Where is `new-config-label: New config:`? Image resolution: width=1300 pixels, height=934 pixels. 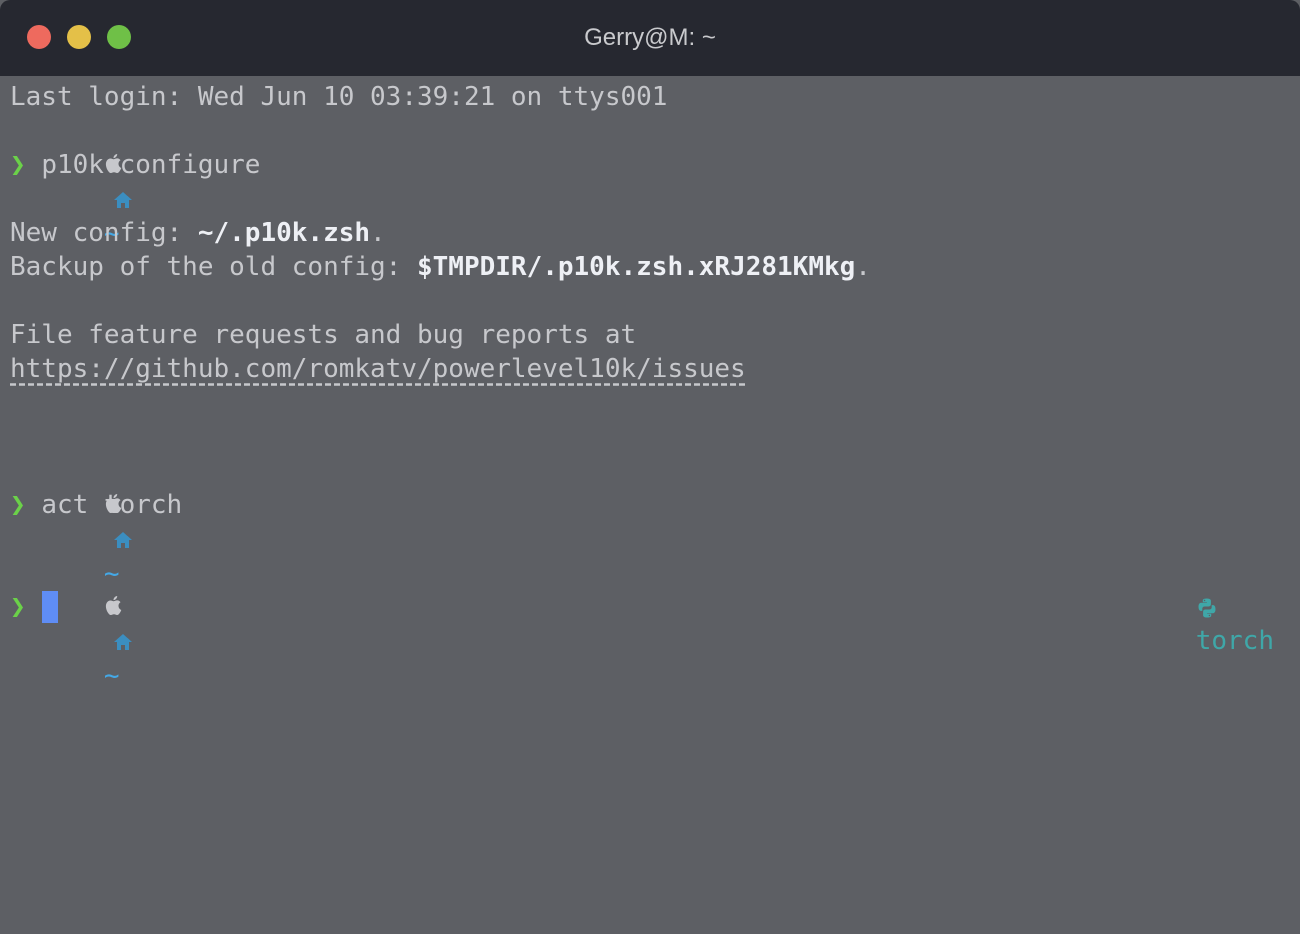 new-config-label: New config: is located at coordinates (104, 233).